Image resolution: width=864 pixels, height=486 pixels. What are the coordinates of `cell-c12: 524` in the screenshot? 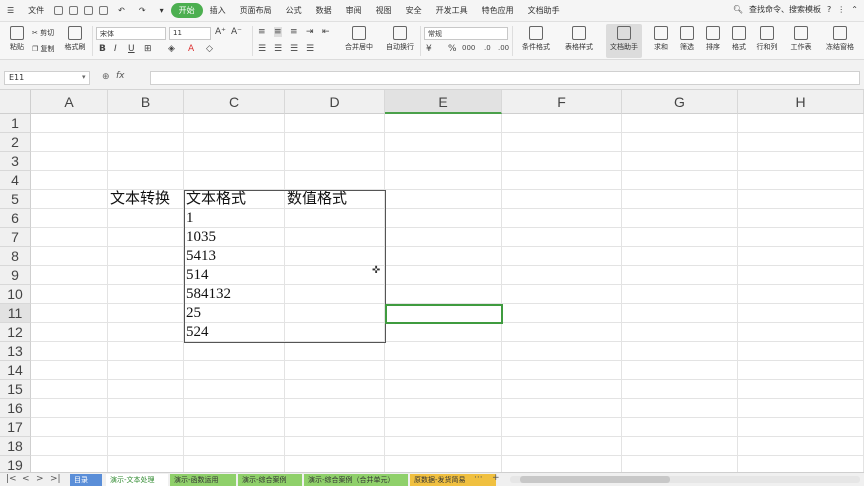 It's located at (234, 332).